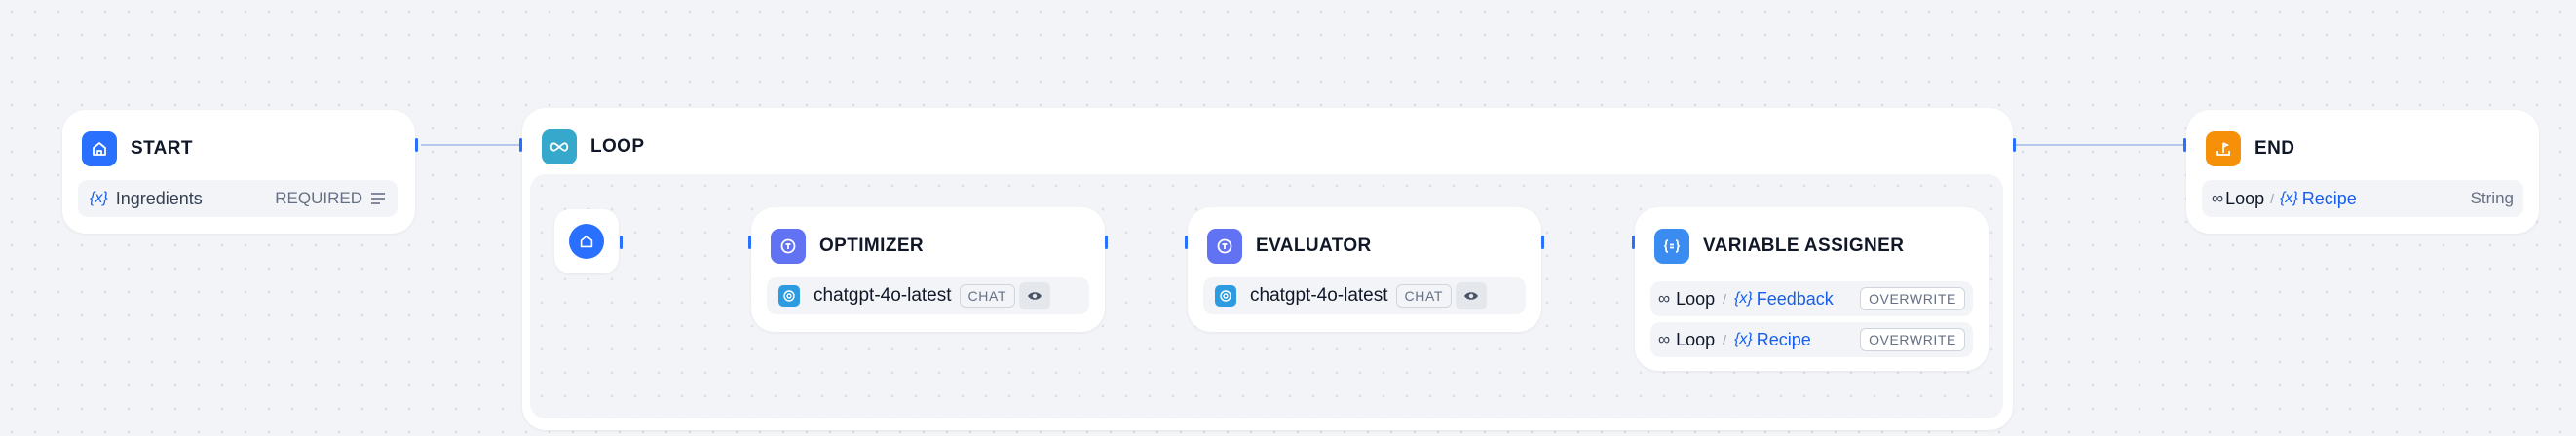 The image size is (2576, 436). I want to click on loop-output-handle, so click(2015, 145).